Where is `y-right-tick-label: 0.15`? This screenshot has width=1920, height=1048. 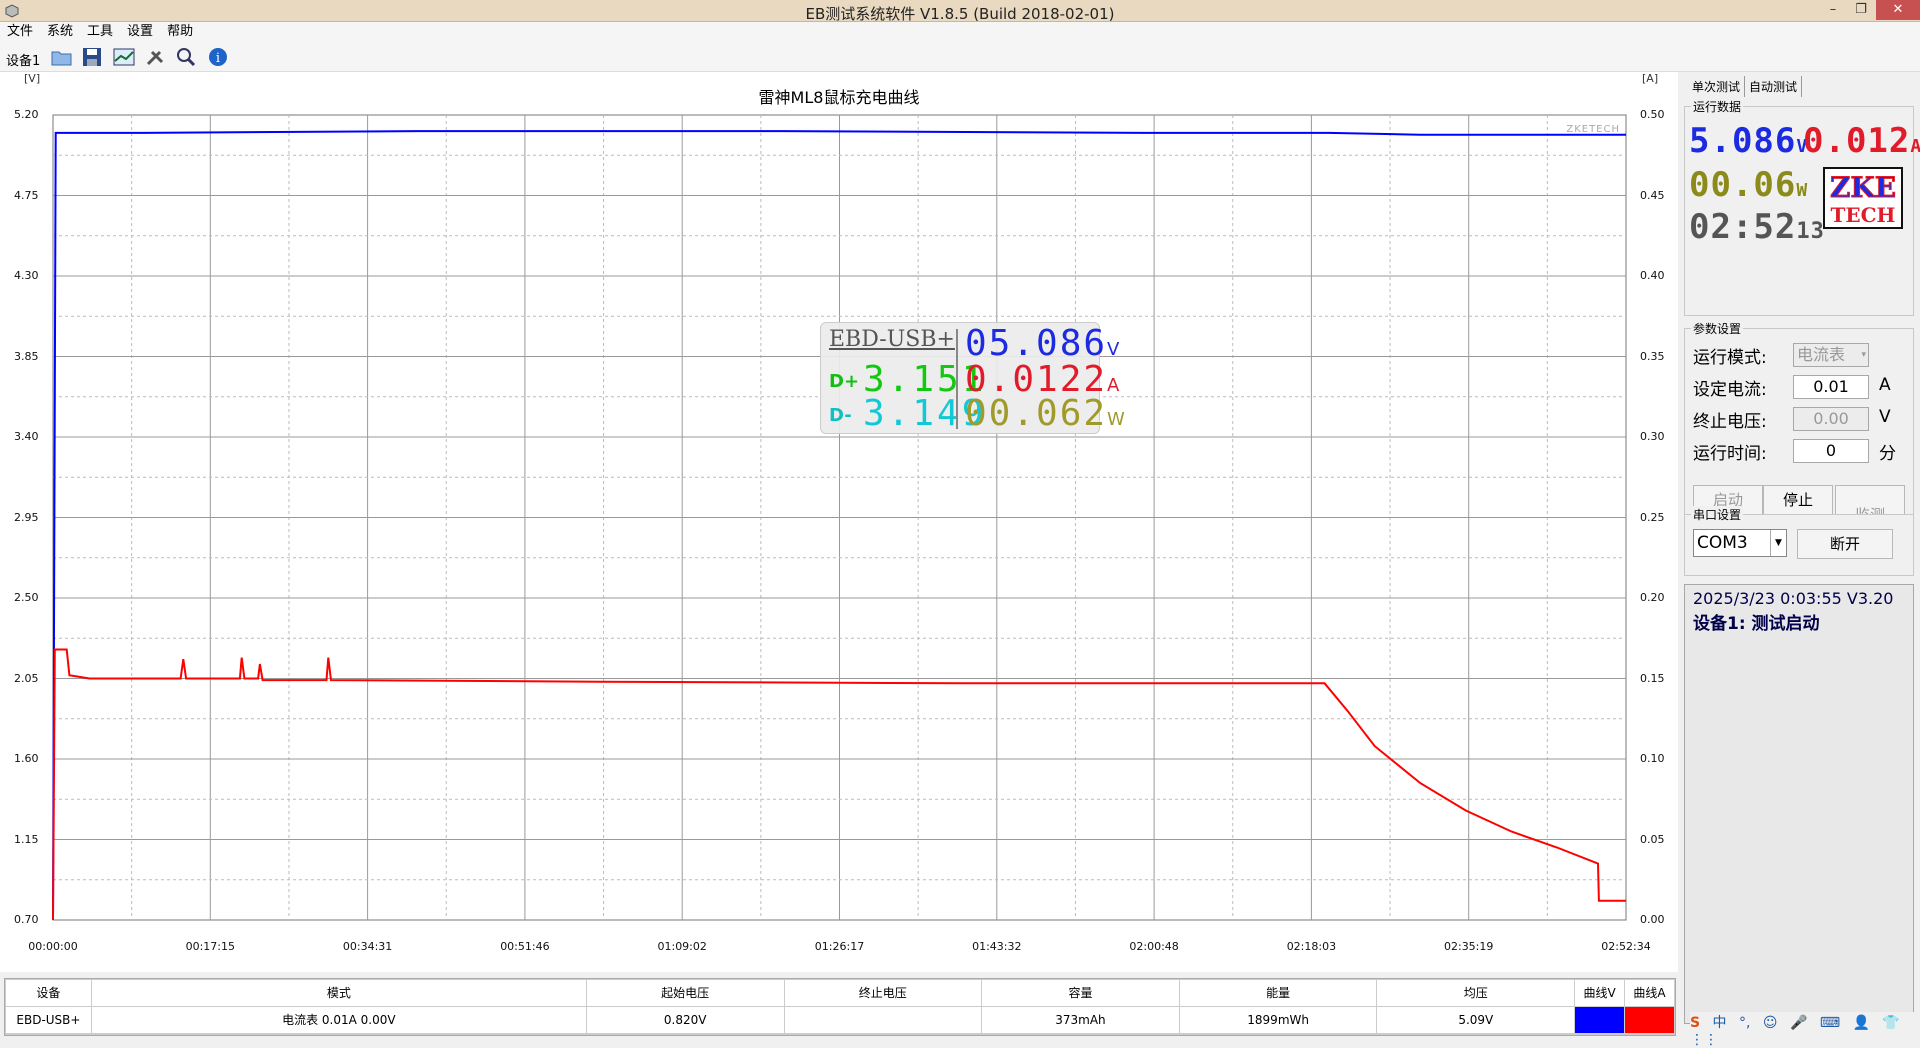 y-right-tick-label: 0.15 is located at coordinates (1652, 678).